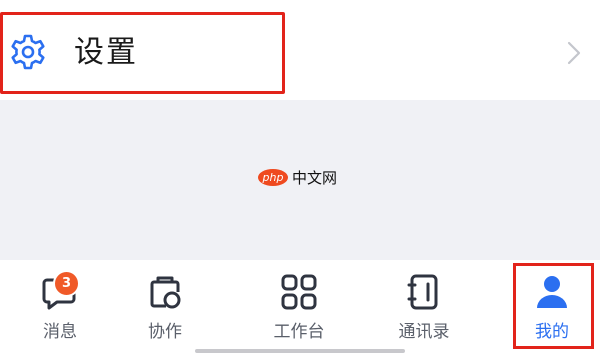 This screenshot has width=600, height=353. I want to click on watermark-text: 中文网, so click(315, 177).